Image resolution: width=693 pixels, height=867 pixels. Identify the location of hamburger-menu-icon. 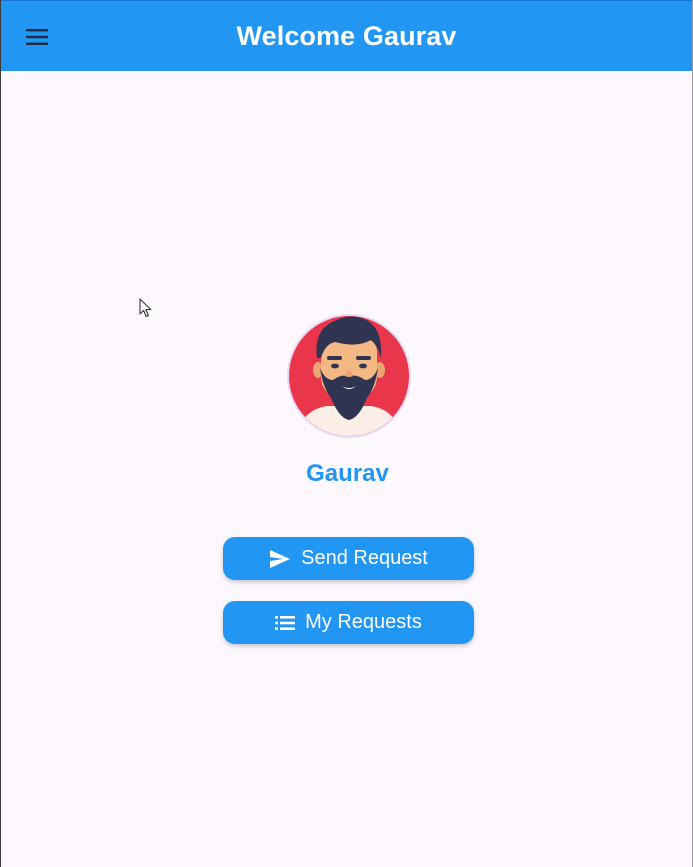
(37, 37).